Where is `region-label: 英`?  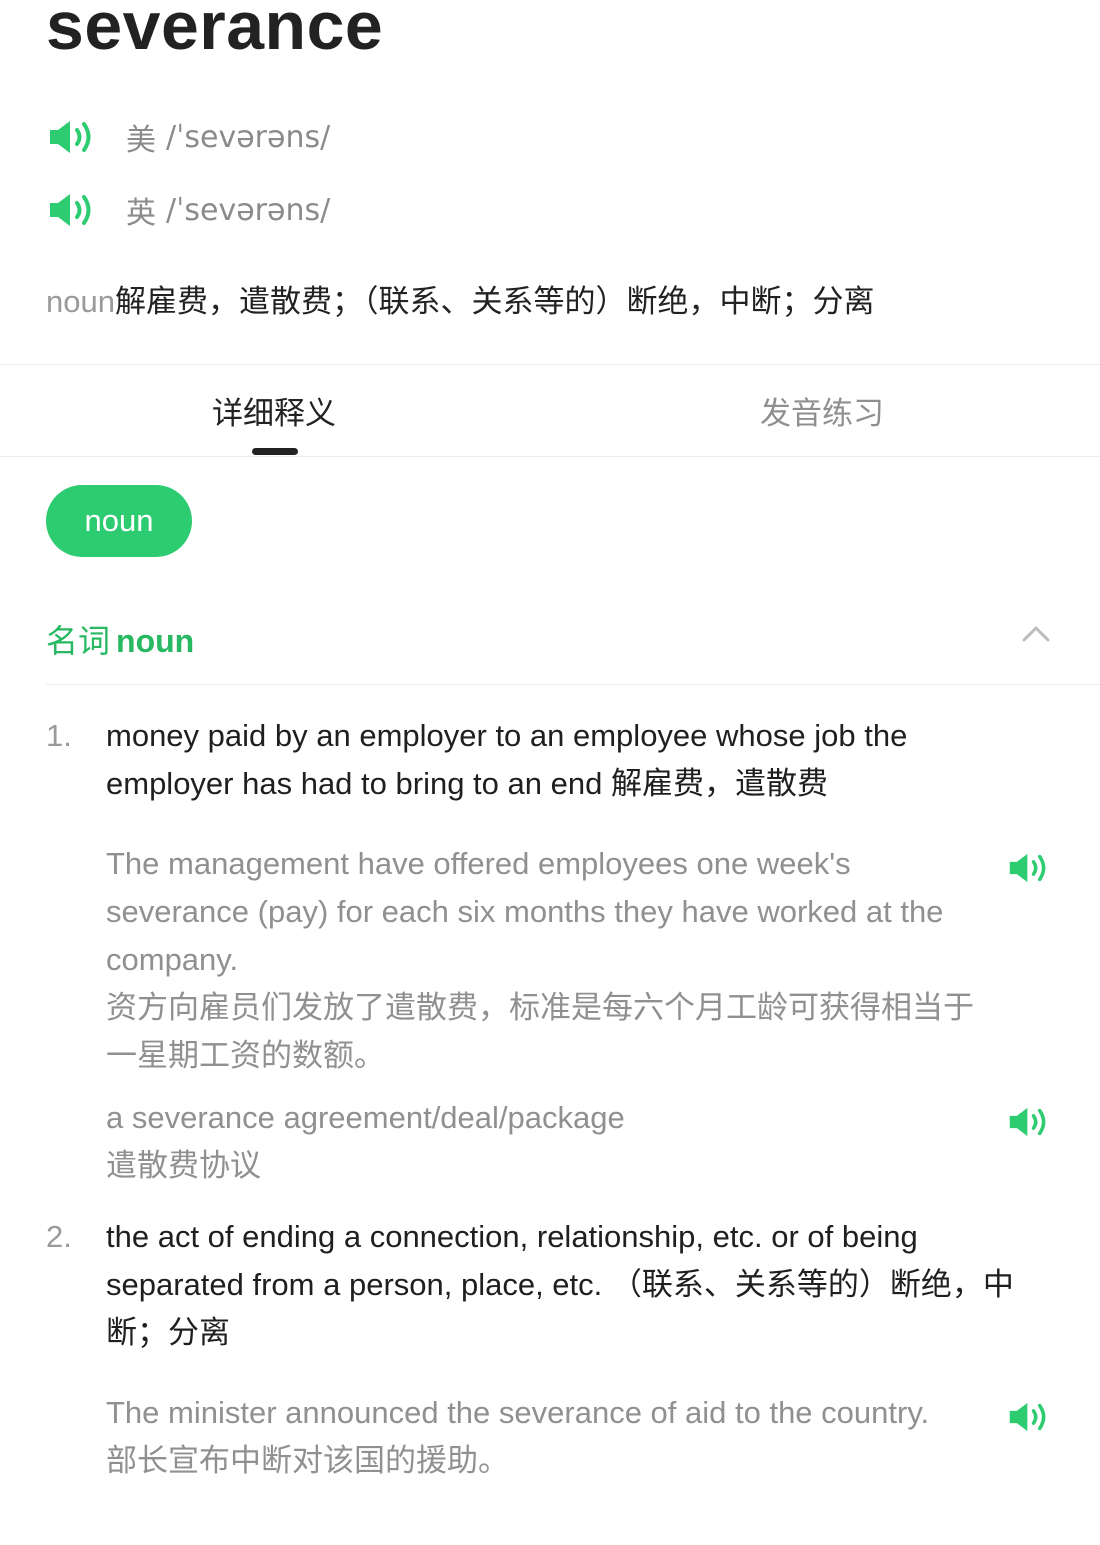
region-label: 英 is located at coordinates (141, 213).